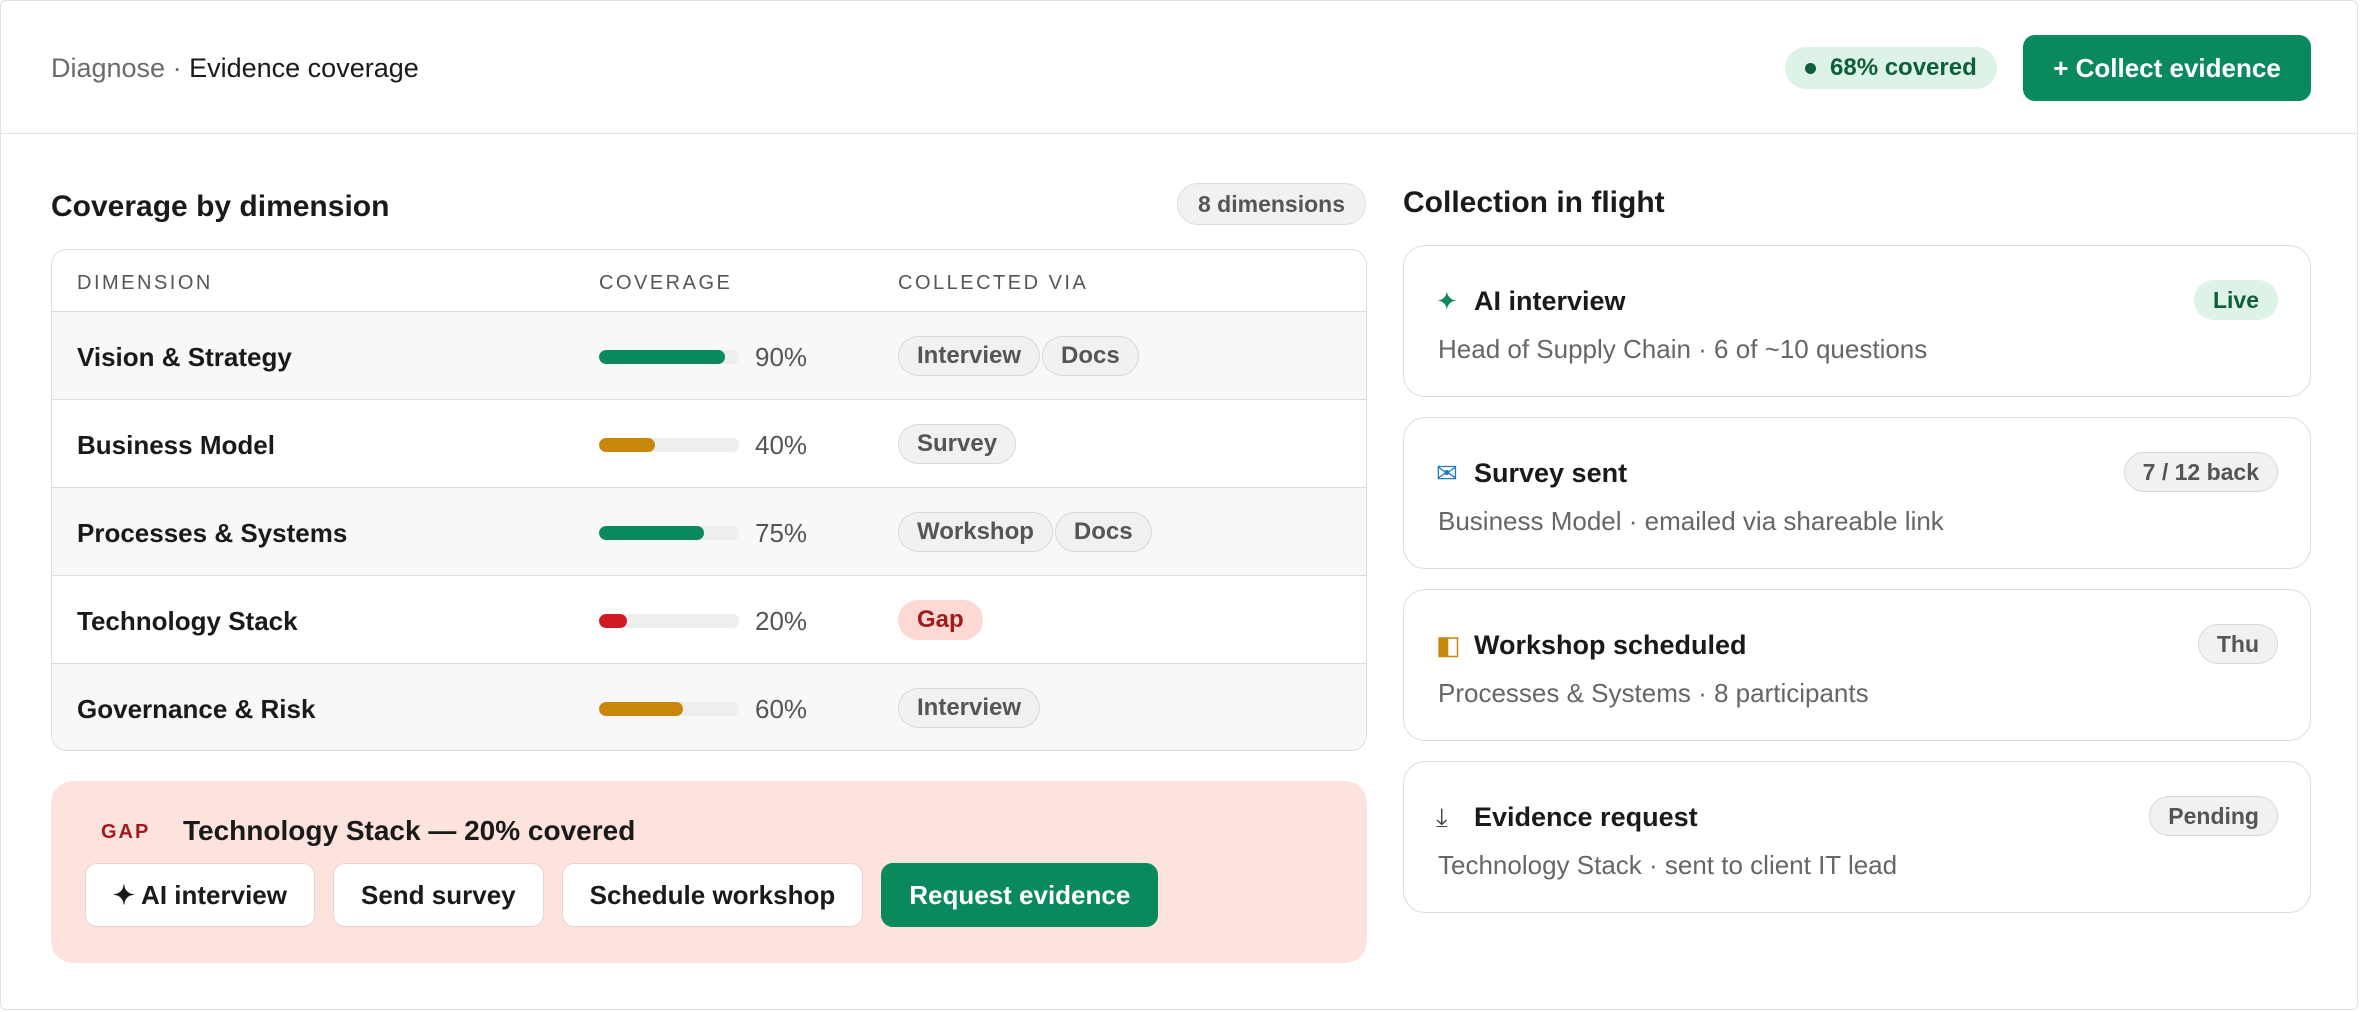 The width and height of the screenshot is (2360, 1012). I want to click on table-row: Technology Stack 20% Gap, so click(709, 620).